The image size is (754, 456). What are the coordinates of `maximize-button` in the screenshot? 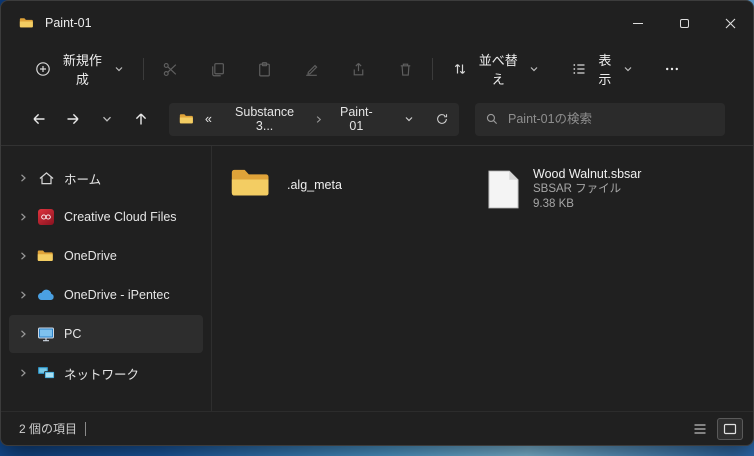 It's located at (684, 23).